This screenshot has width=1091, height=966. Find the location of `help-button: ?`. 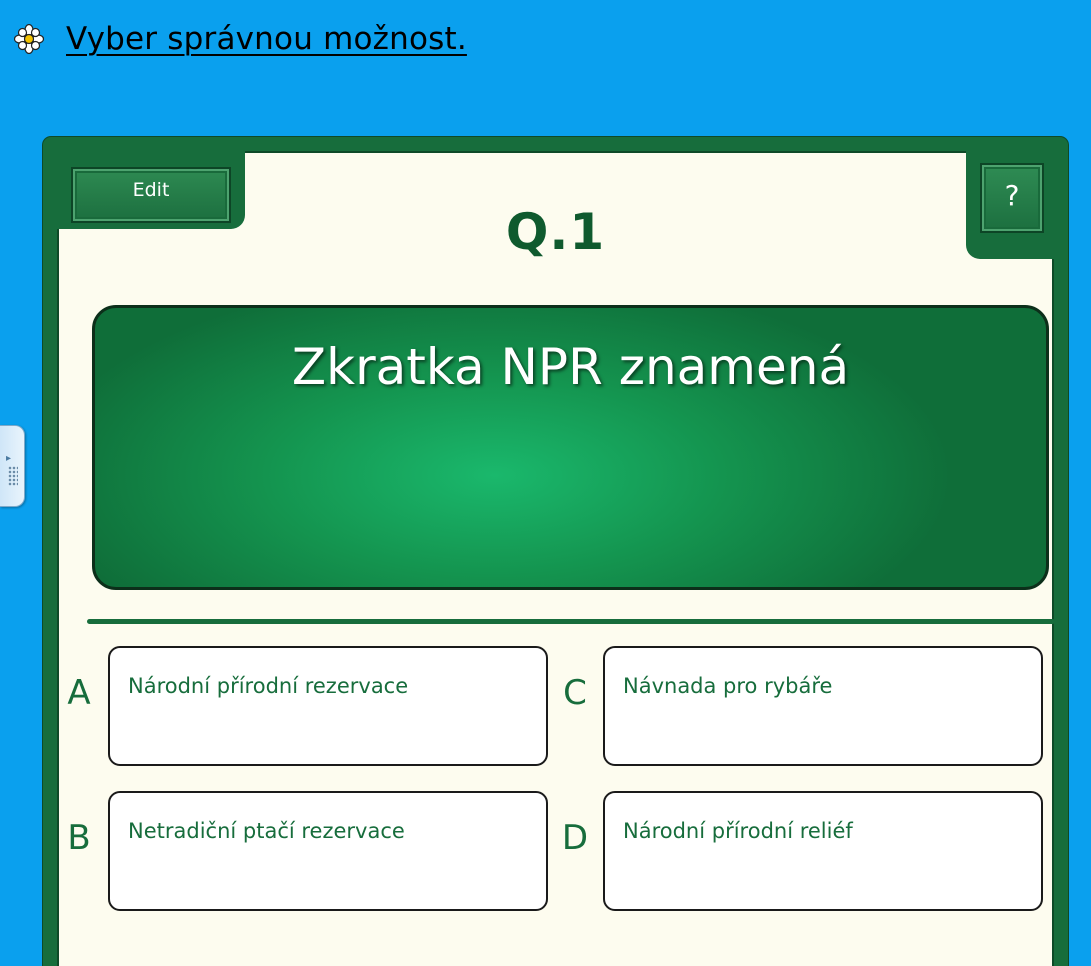

help-button: ? is located at coordinates (1012, 198).